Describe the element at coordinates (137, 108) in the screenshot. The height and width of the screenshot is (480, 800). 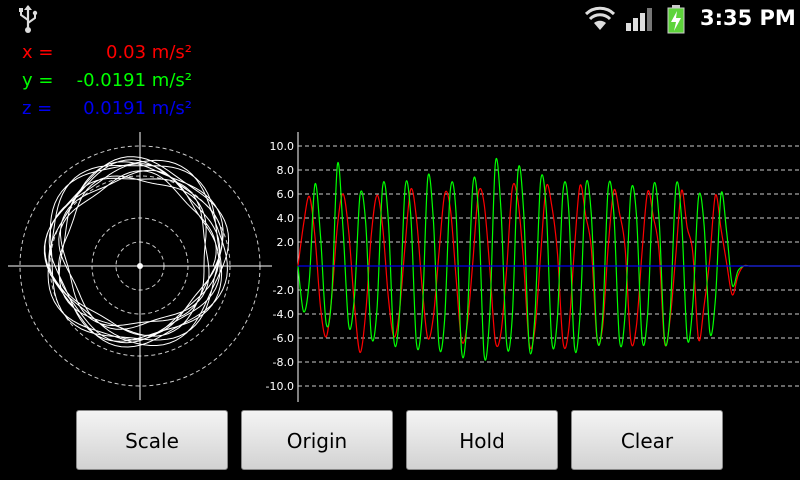
I see `z-value: 0.0191 m/s²` at that location.